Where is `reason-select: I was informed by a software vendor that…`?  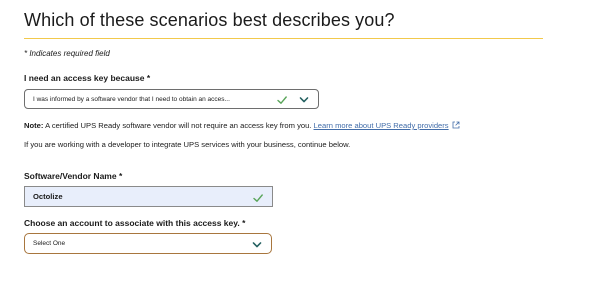
reason-select: I was informed by a software vendor that… is located at coordinates (171, 99).